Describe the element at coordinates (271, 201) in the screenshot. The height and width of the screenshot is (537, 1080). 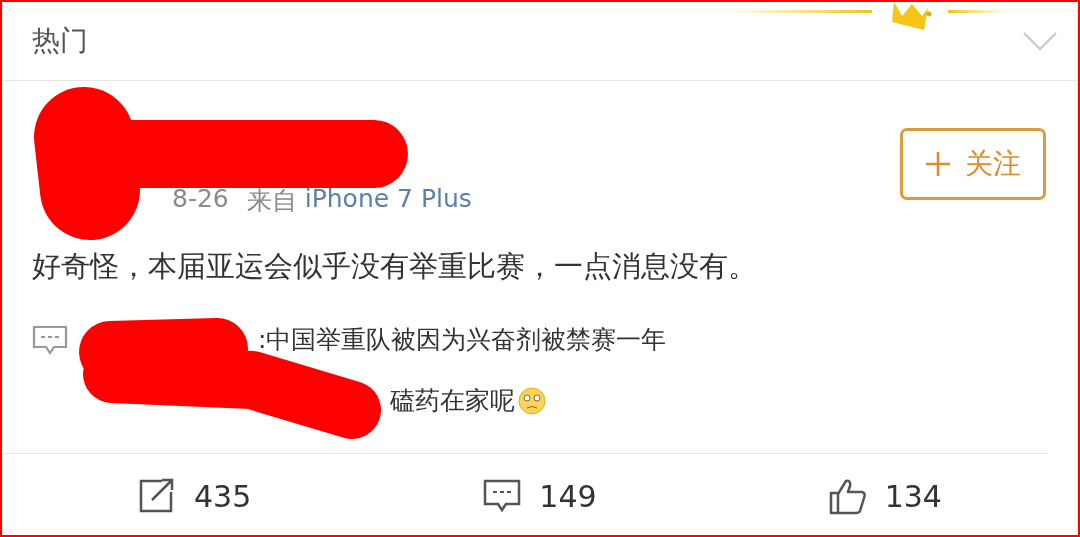
I see `source-label: 来自` at that location.